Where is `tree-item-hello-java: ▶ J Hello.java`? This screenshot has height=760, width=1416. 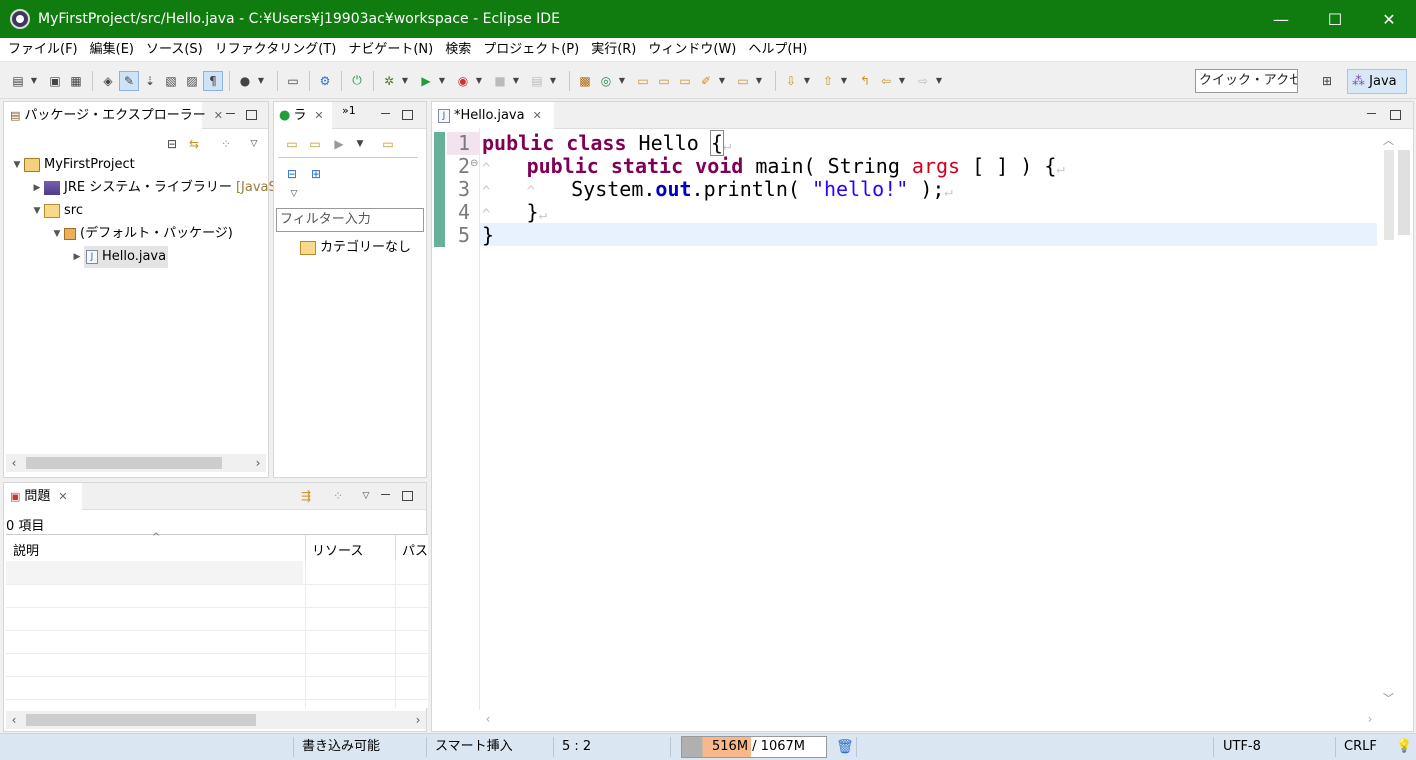 tree-item-hello-java: ▶ J Hello.java is located at coordinates (119, 257).